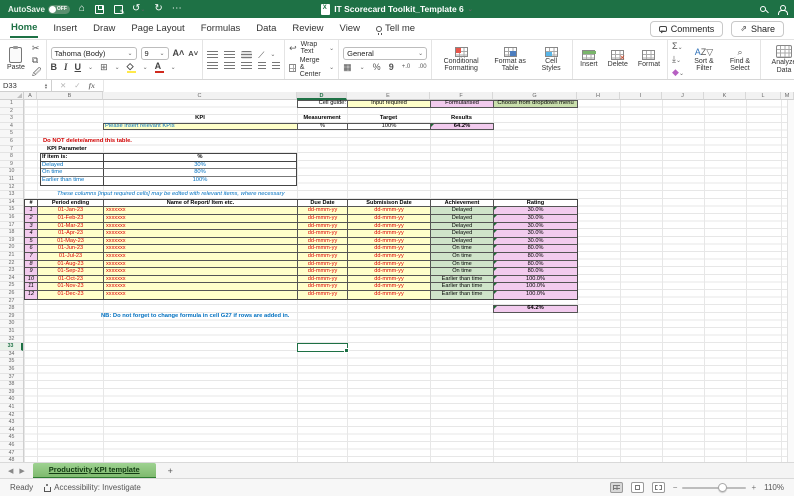 The height and width of the screenshot is (496, 794). Describe the element at coordinates (71, 264) in the screenshot. I see `cell-period: 01-Aug-23` at that location.